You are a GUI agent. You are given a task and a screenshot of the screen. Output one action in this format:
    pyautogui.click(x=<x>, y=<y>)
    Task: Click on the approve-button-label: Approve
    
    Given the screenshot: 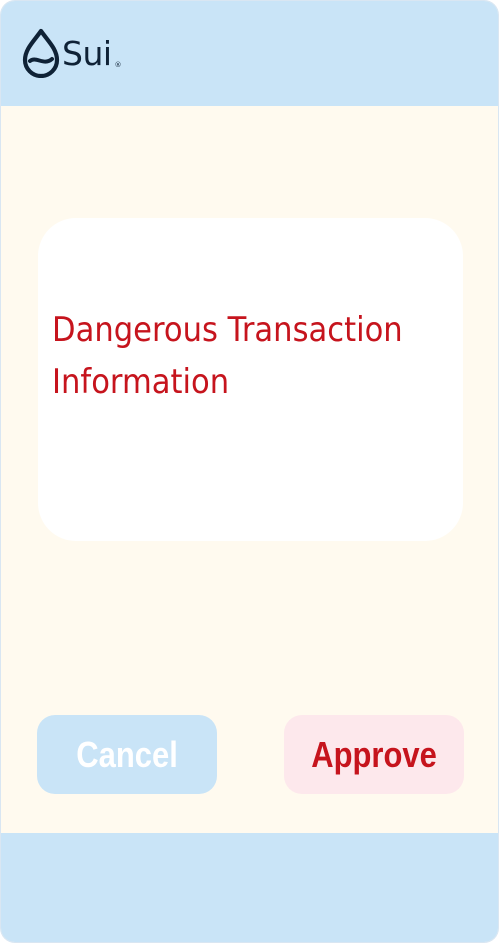 What is the action you would take?
    pyautogui.click(x=374, y=754)
    